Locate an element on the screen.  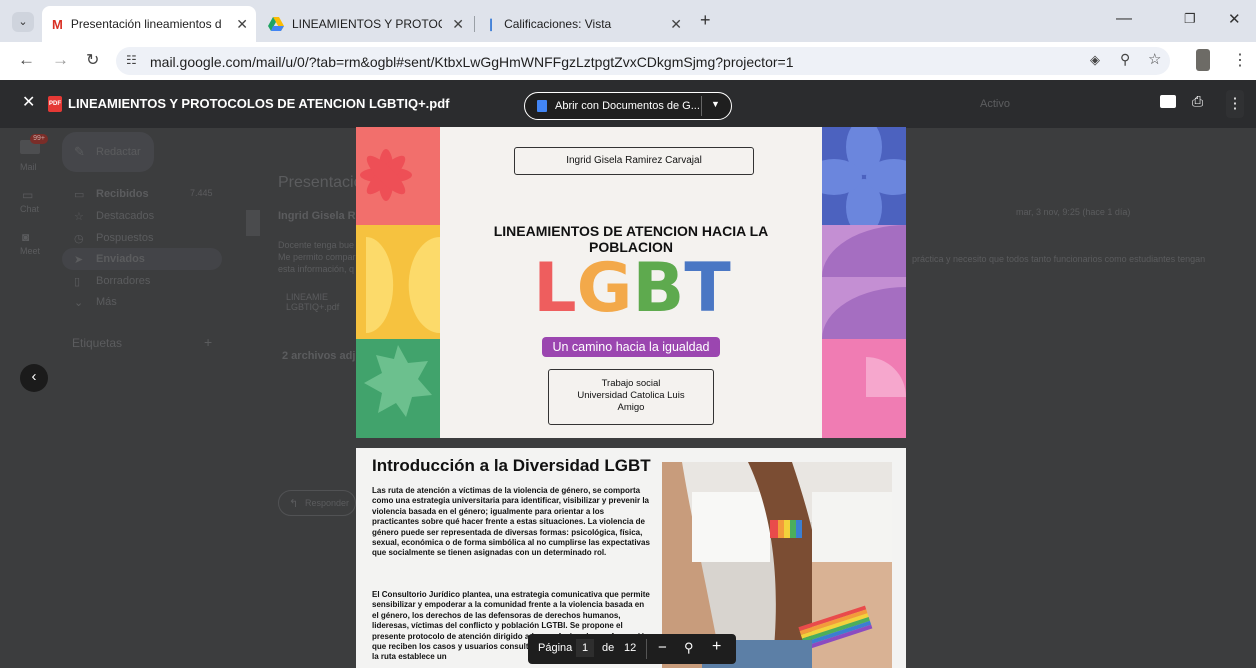
nav-pospuestos: Pospuestos is located at coordinates (124, 238).